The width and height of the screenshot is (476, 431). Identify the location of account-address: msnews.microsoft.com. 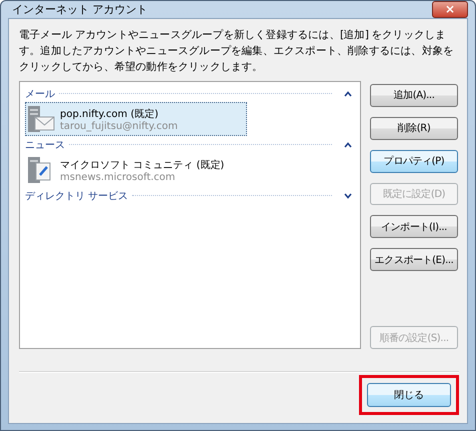
(118, 177).